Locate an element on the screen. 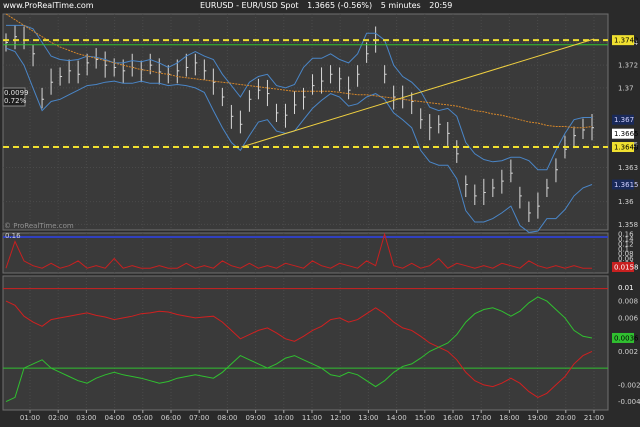 The width and height of the screenshot is (640, 427). price-tick-label: 1.36 is located at coordinates (626, 202).